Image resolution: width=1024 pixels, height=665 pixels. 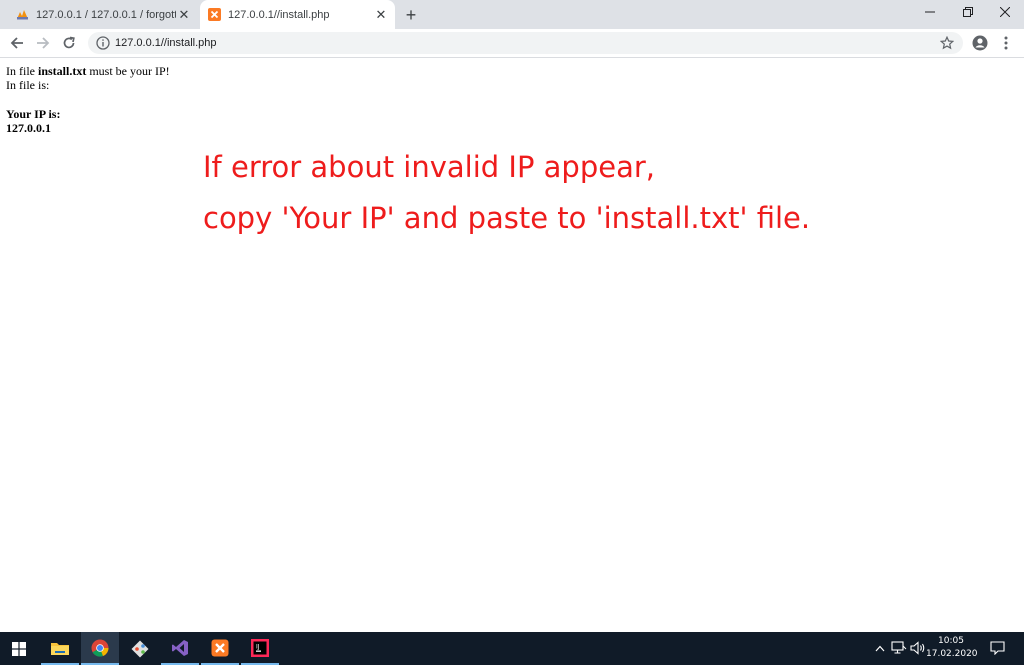 What do you see at coordinates (19, 648) in the screenshot?
I see `windows-start-icon` at bounding box center [19, 648].